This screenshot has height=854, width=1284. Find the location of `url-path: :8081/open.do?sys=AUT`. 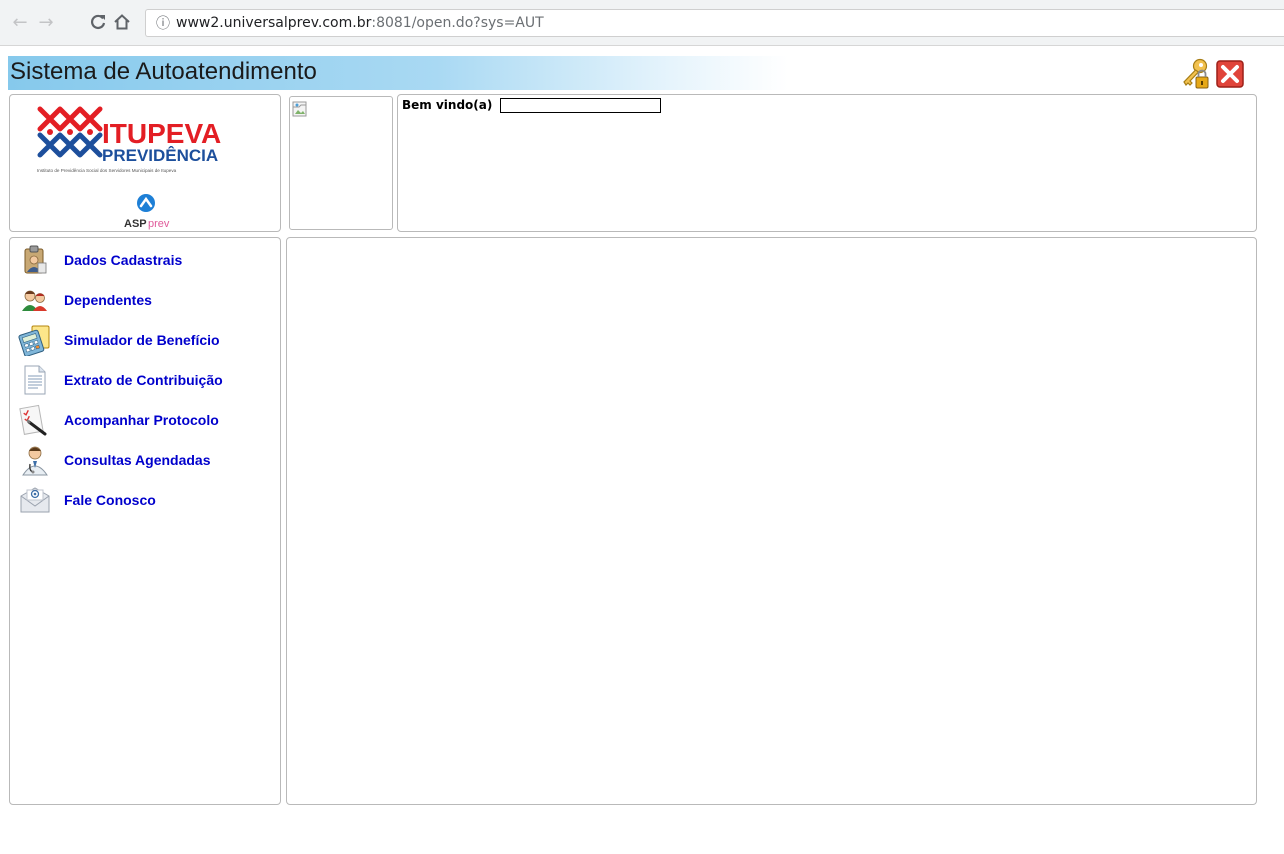

url-path: :8081/open.do?sys=AUT is located at coordinates (457, 23).